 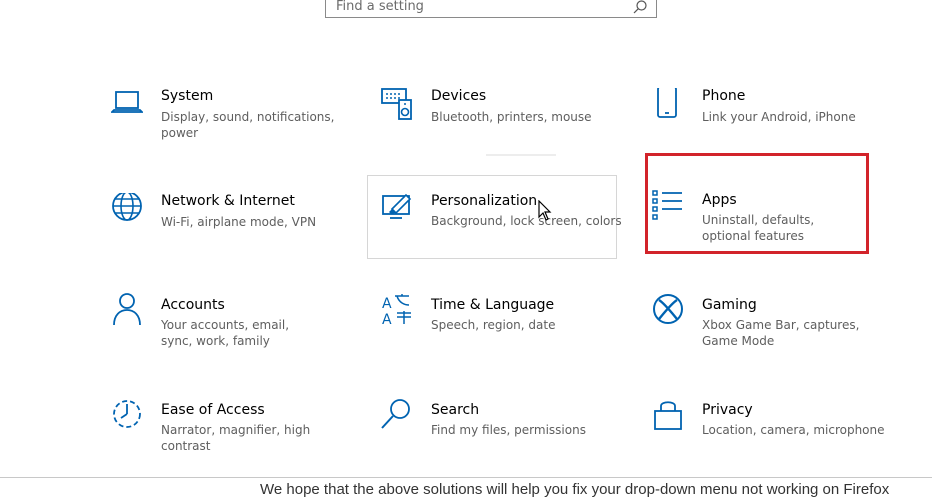 I want to click on tile-description: Your accounts, email, sync, work, family, so click(x=225, y=333).